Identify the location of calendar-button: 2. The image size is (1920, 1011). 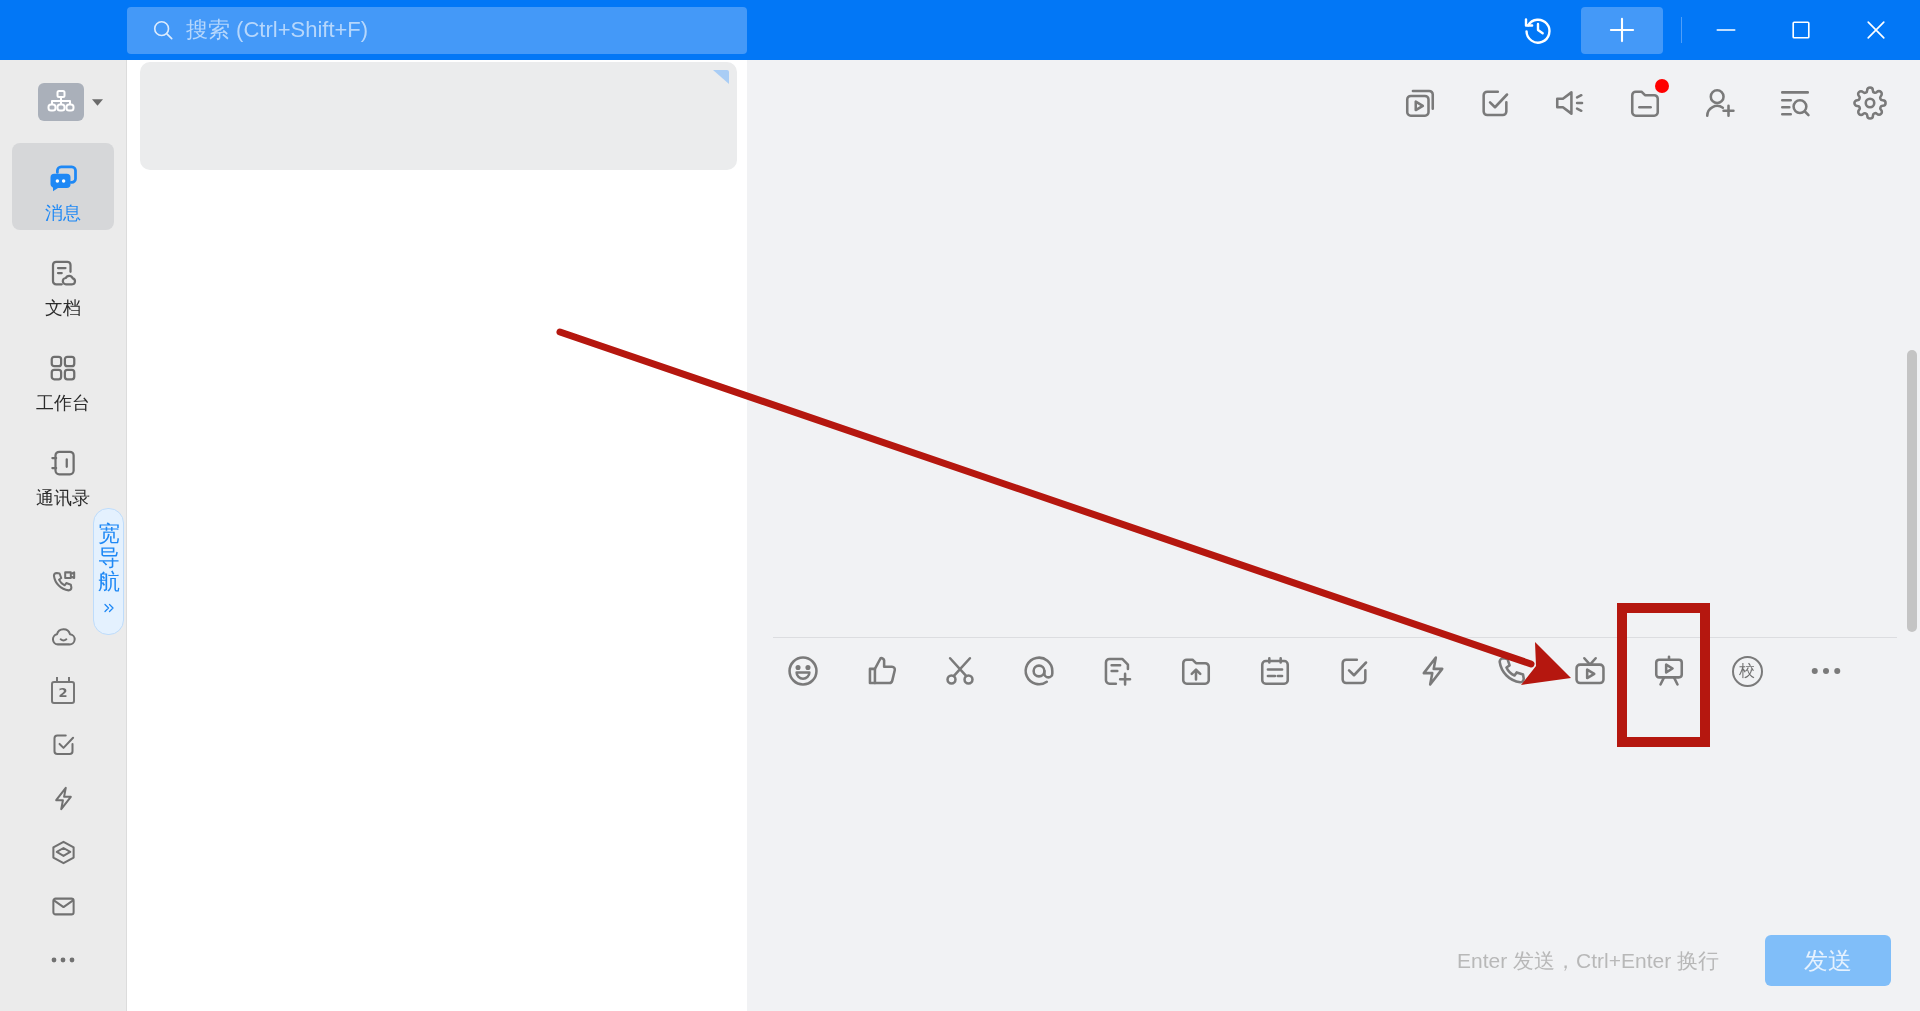
(63, 690).